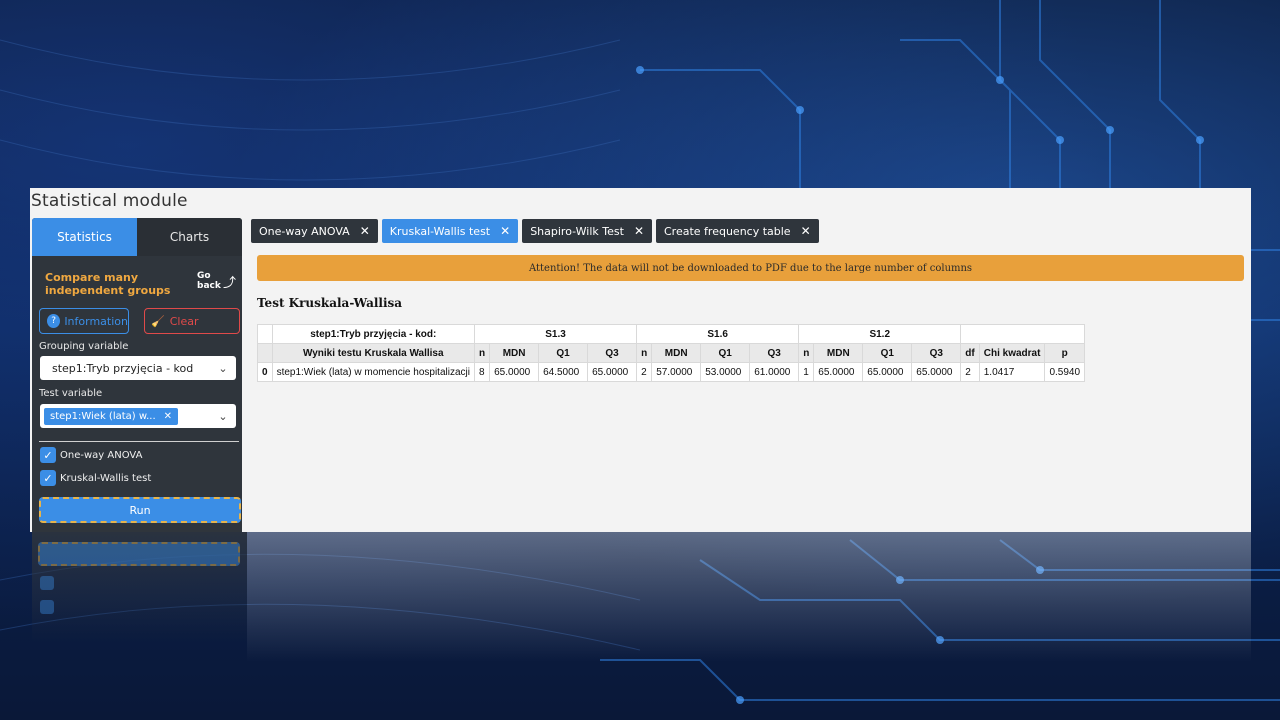  Describe the element at coordinates (109, 201) in the screenshot. I see `app-title: Statistical module` at that location.